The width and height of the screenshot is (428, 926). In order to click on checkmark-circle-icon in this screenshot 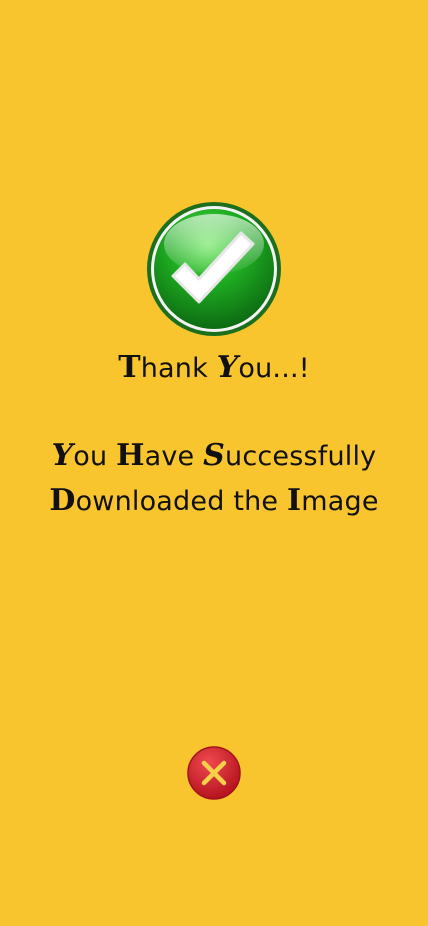, I will do `click(214, 269)`.